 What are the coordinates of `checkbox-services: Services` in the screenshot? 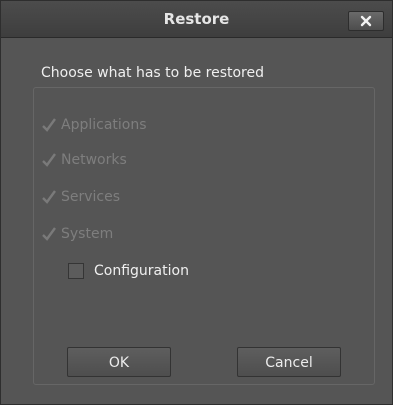 It's located at (80, 197).